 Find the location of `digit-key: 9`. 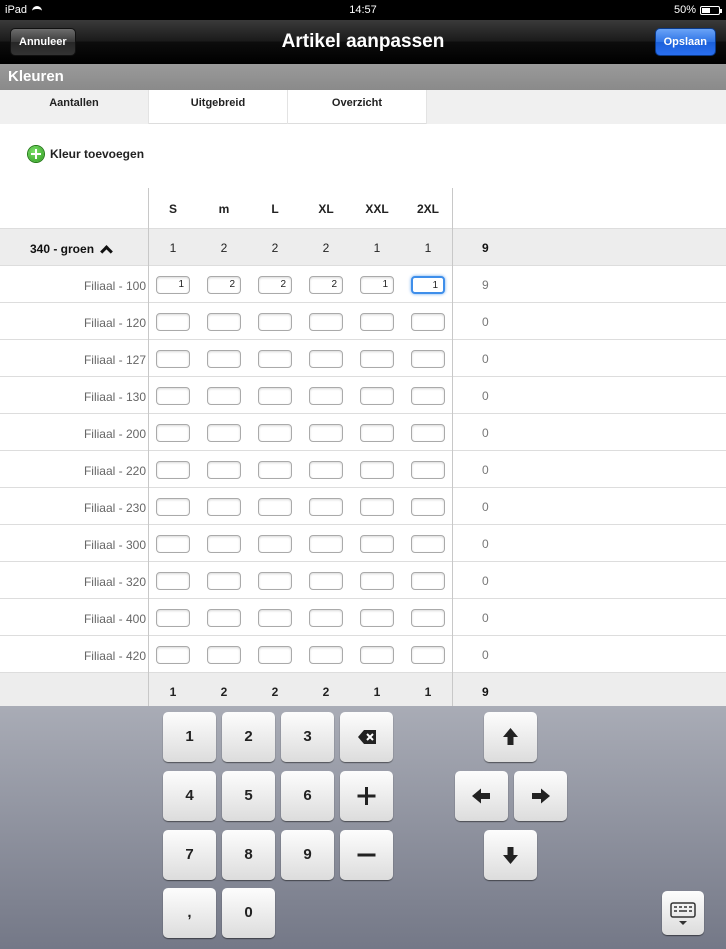

digit-key: 9 is located at coordinates (307, 855).